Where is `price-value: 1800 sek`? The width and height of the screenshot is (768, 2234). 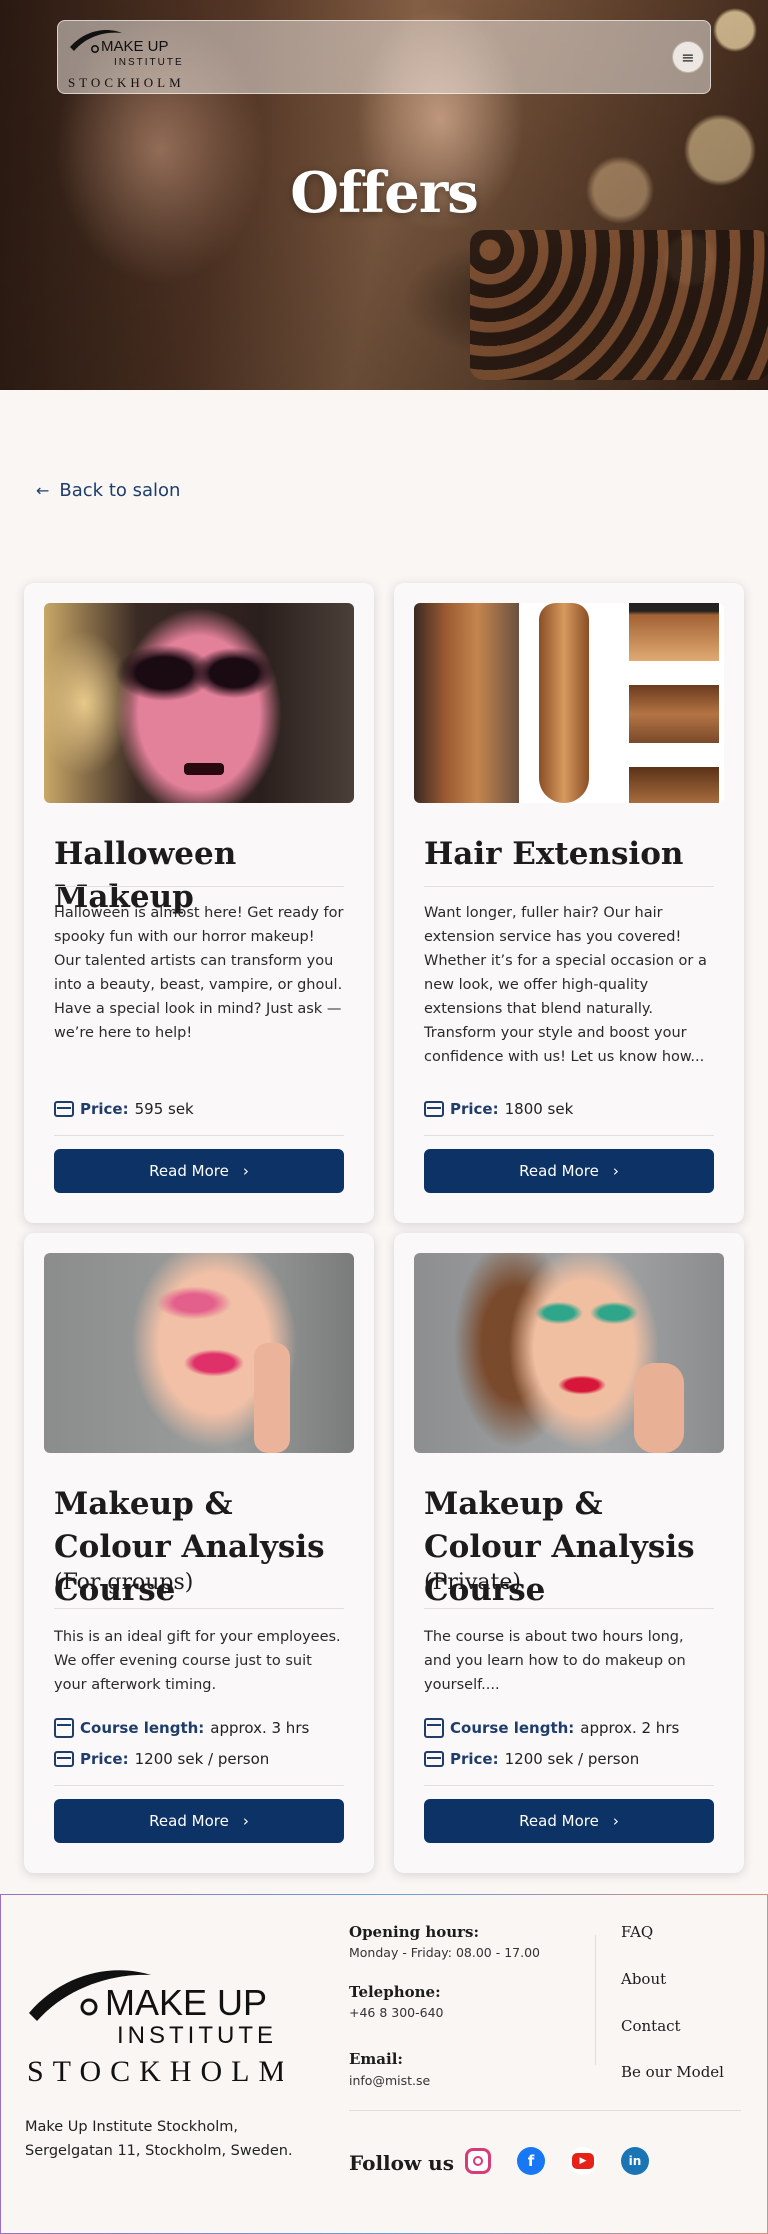
price-value: 1800 sek is located at coordinates (539, 1109).